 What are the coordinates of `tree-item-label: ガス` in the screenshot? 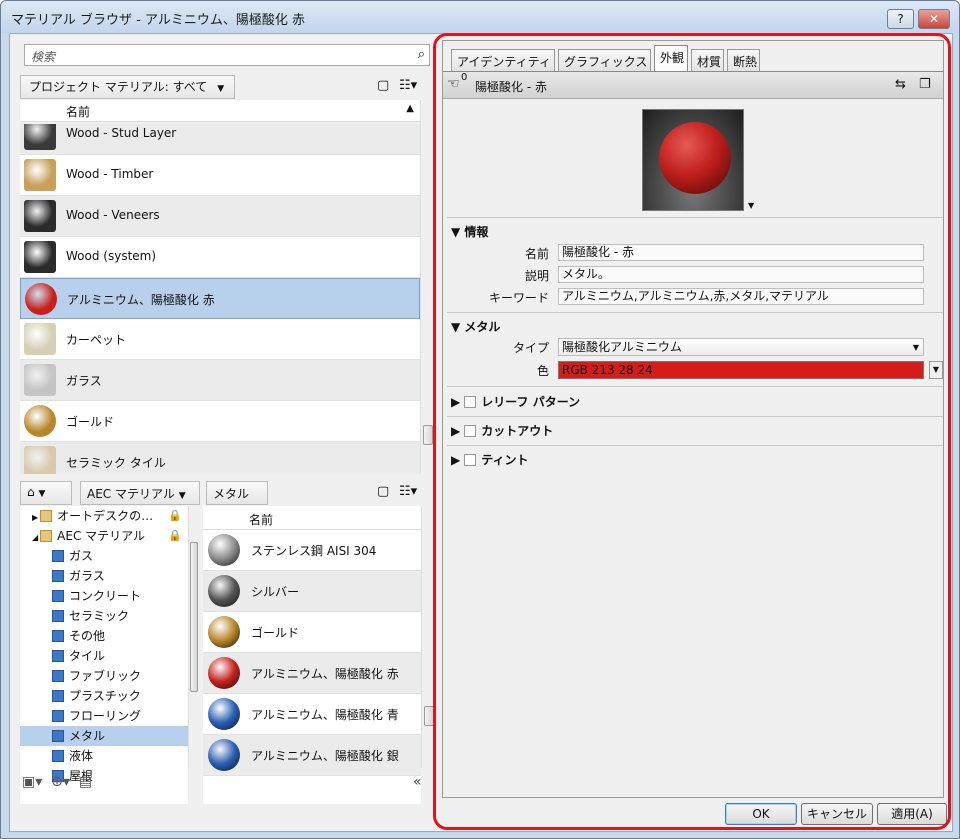 It's located at (81, 556).